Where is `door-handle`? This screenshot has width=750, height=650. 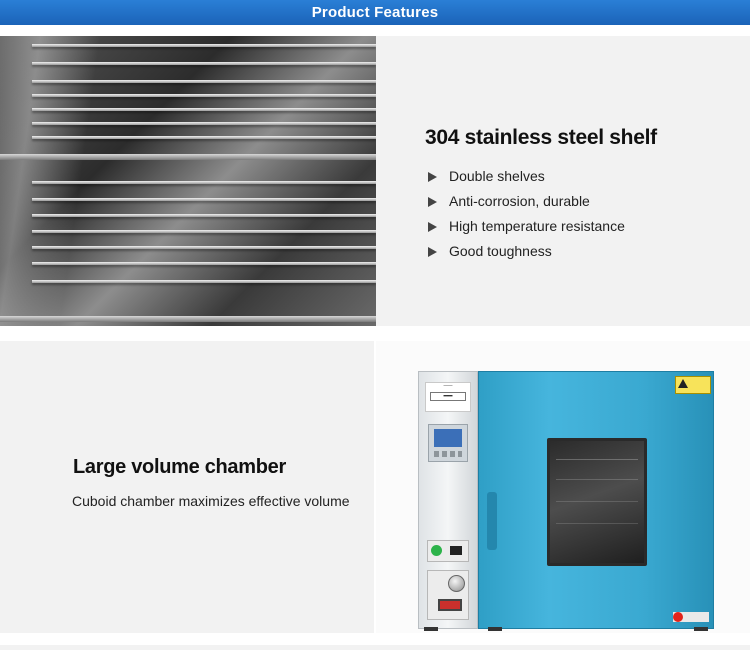
door-handle is located at coordinates (492, 521).